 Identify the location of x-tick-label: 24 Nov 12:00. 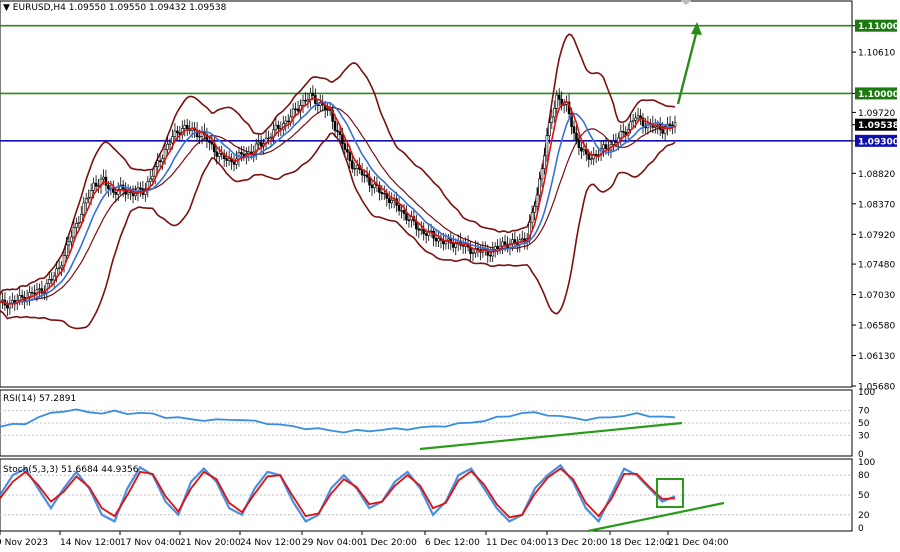
(270, 543).